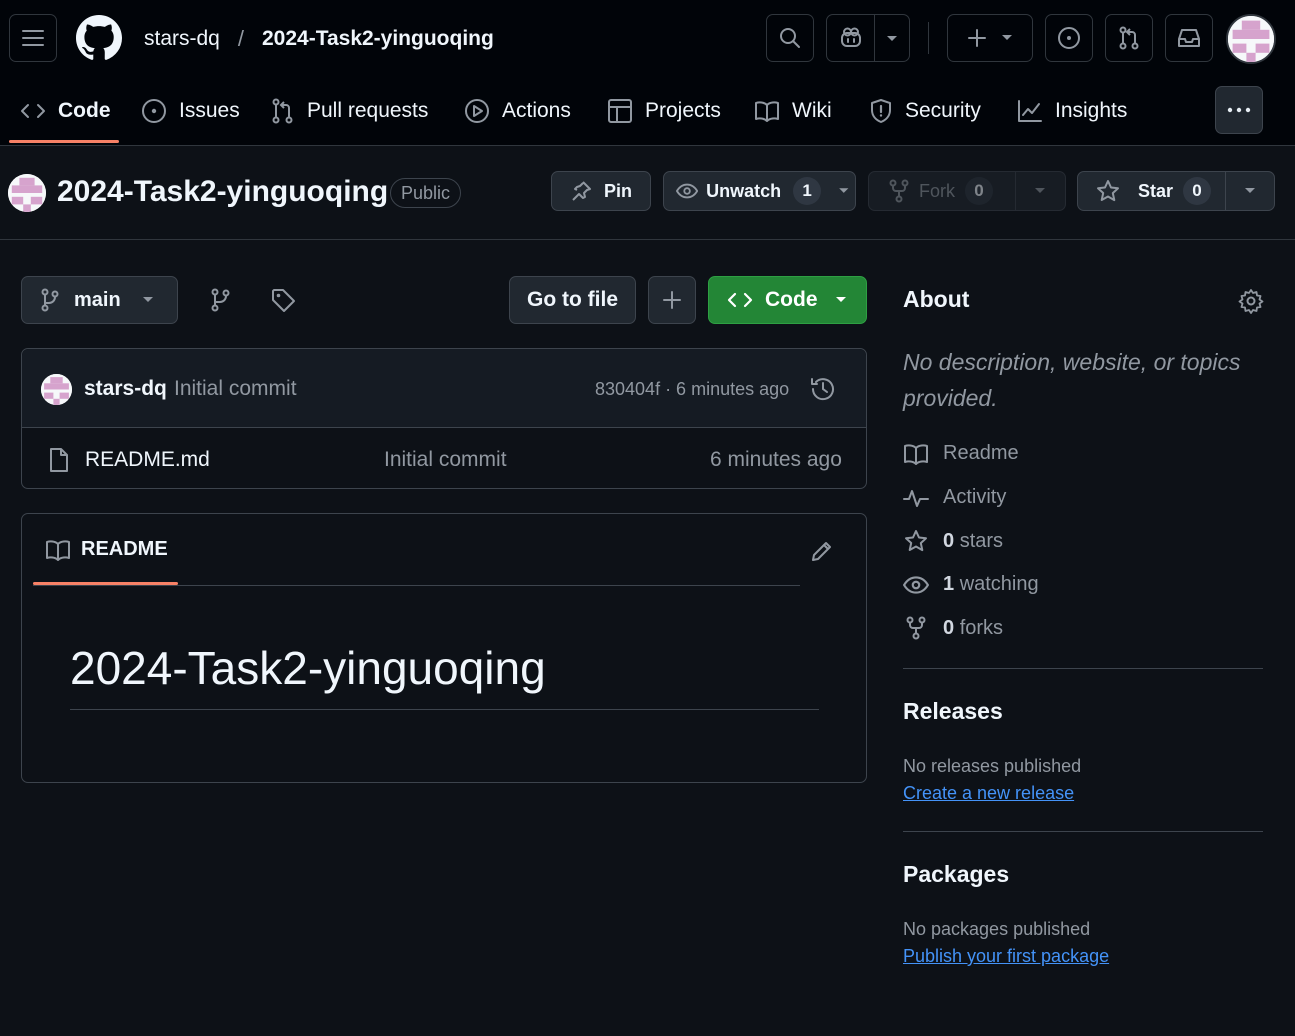 This screenshot has height=1036, width=1295. Describe the element at coordinates (477, 111) in the screenshot. I see `play-icon` at that location.